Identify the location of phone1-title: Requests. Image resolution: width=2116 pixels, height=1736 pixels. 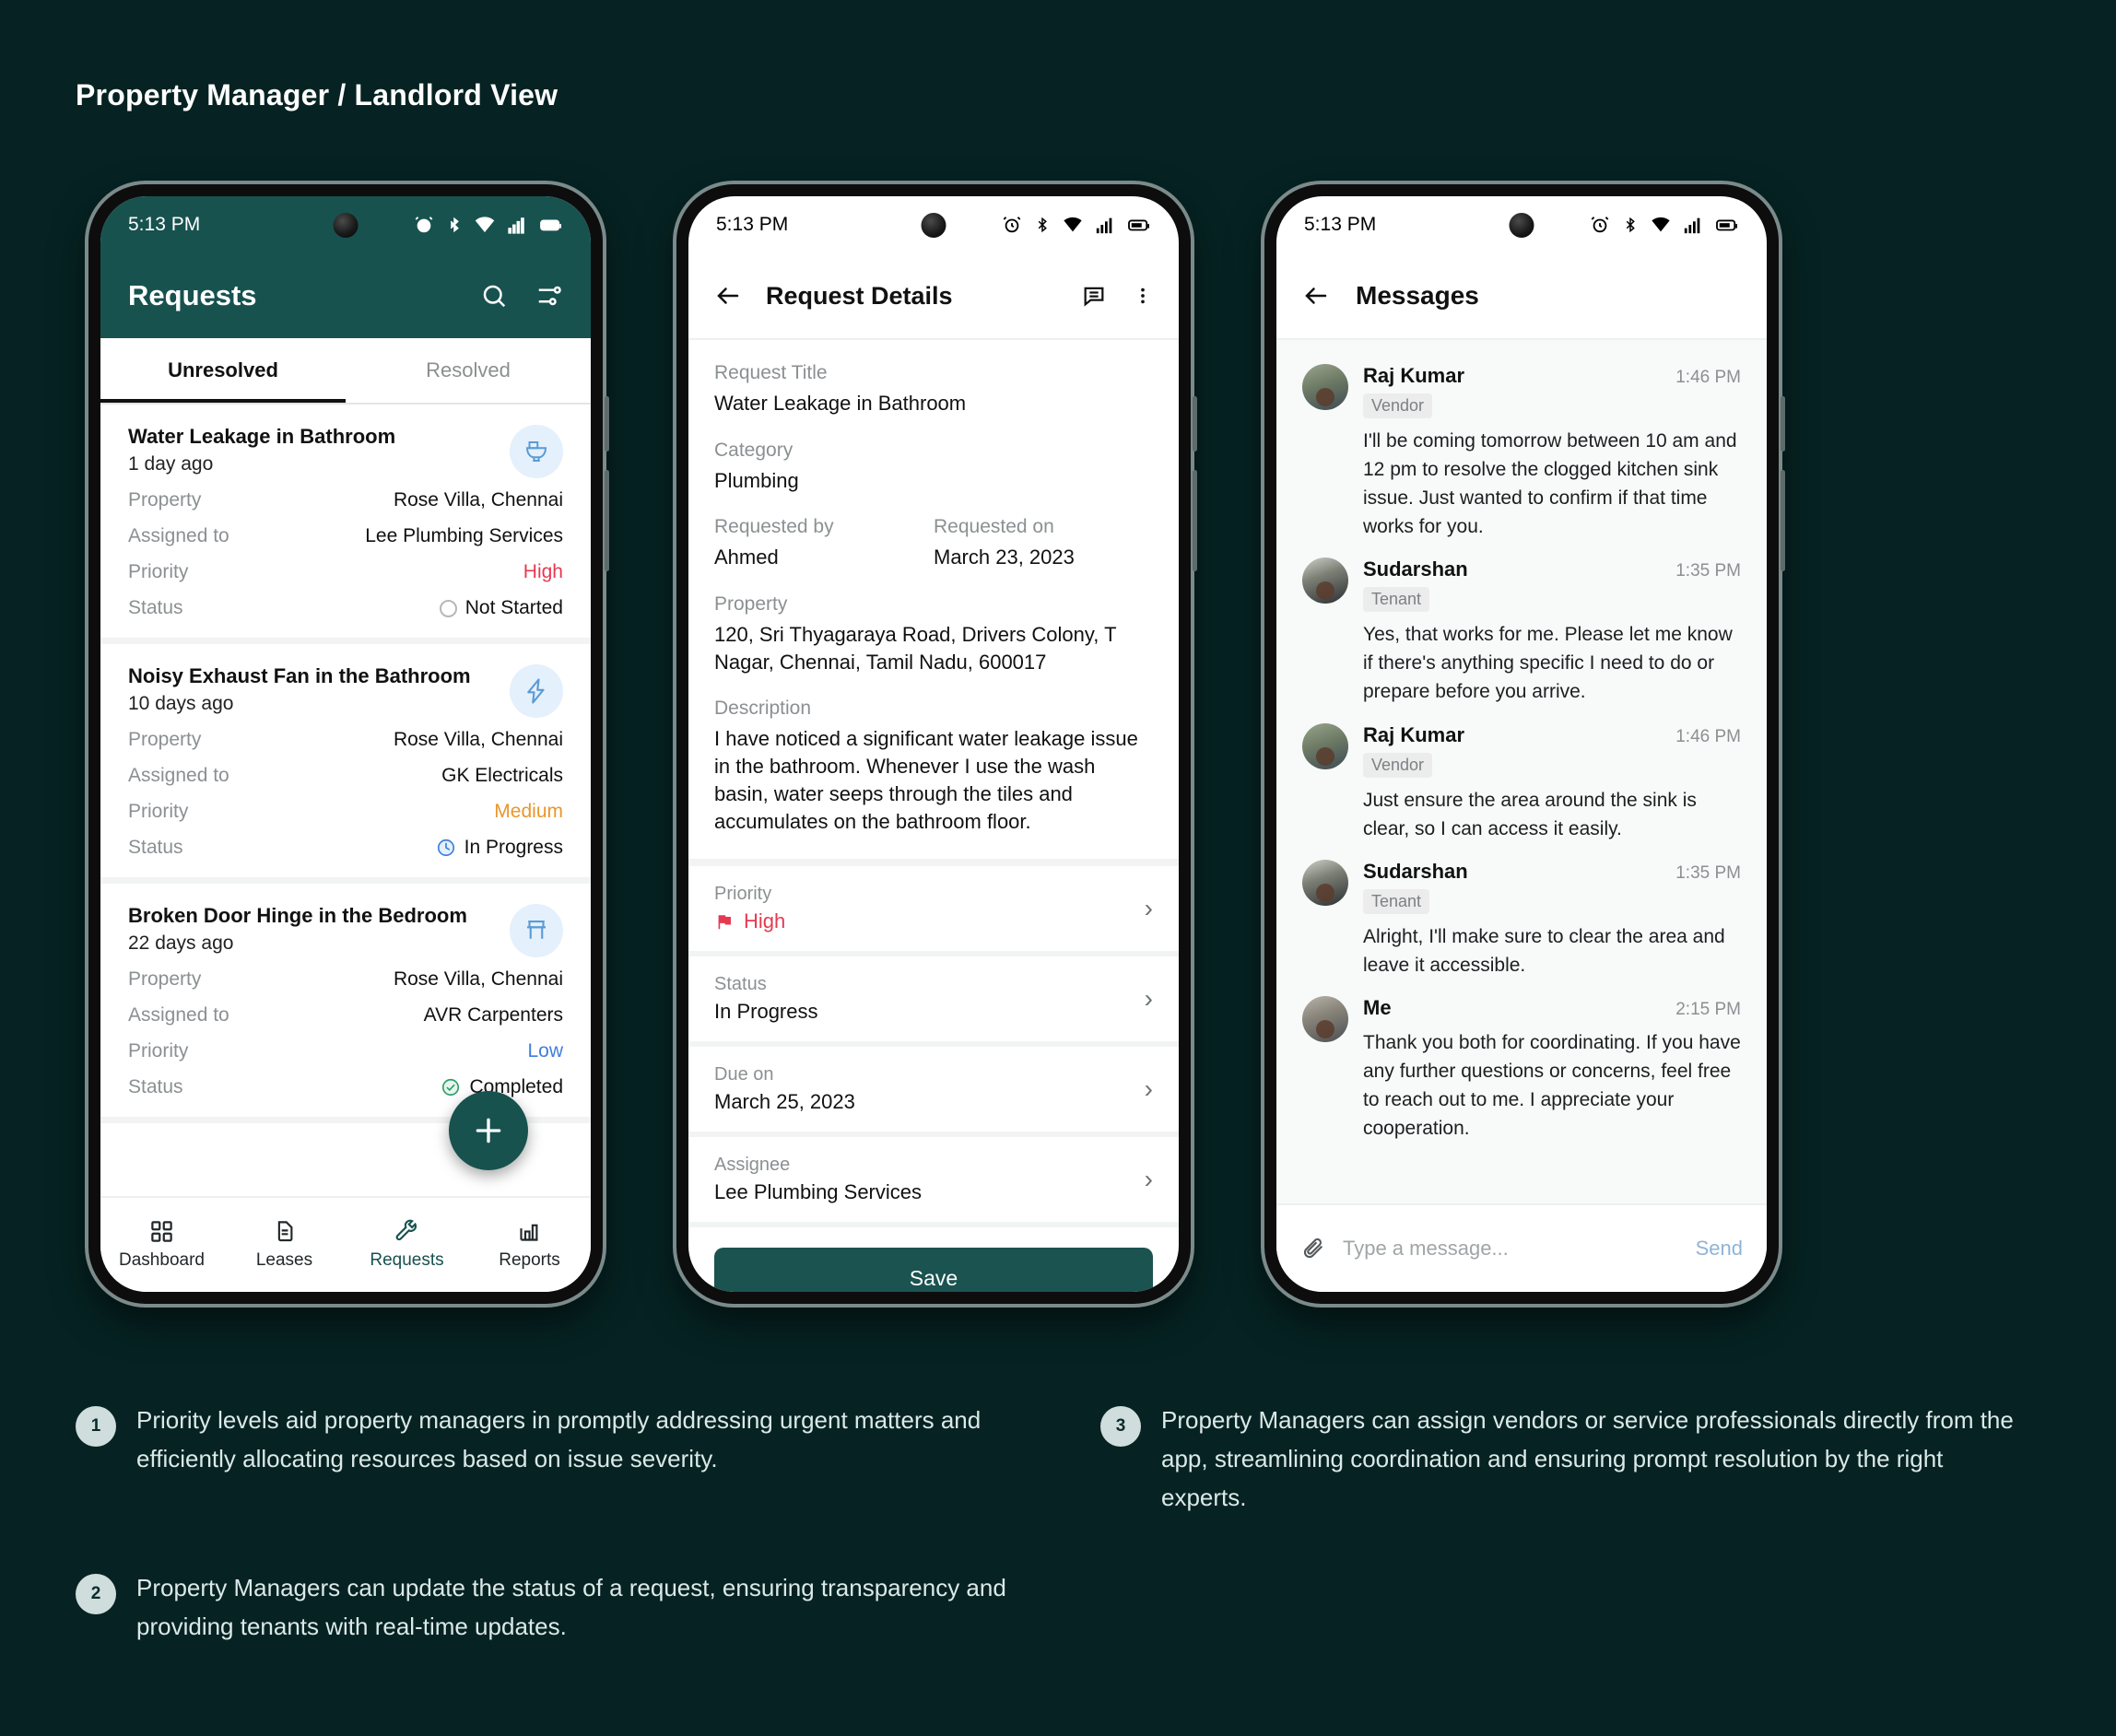
(192, 295).